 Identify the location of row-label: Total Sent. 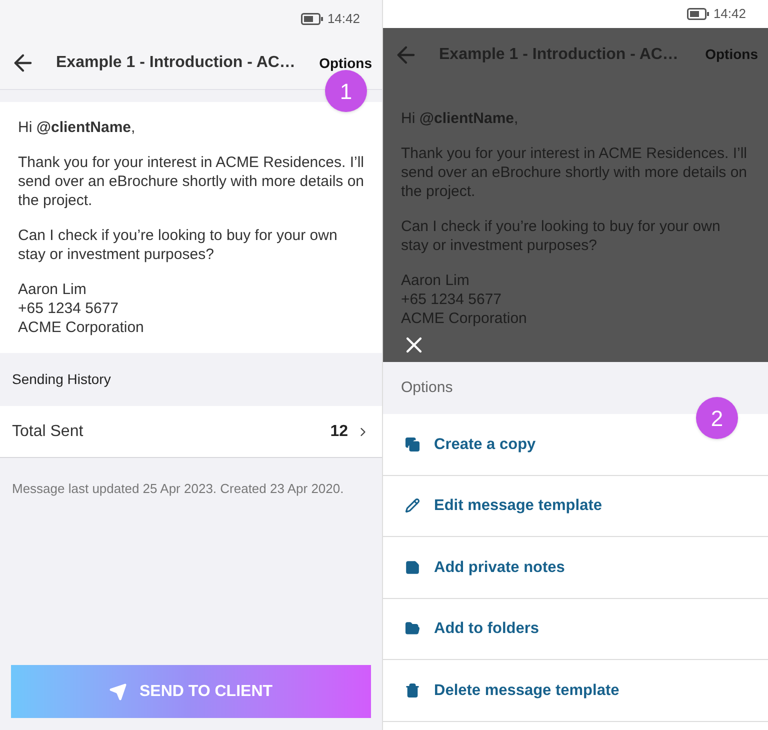
(48, 432).